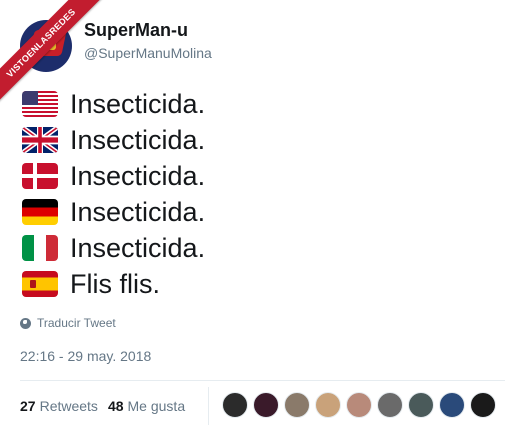 The width and height of the screenshot is (525, 436). Describe the element at coordinates (68, 406) in the screenshot. I see `retweets-label: Retweets` at that location.